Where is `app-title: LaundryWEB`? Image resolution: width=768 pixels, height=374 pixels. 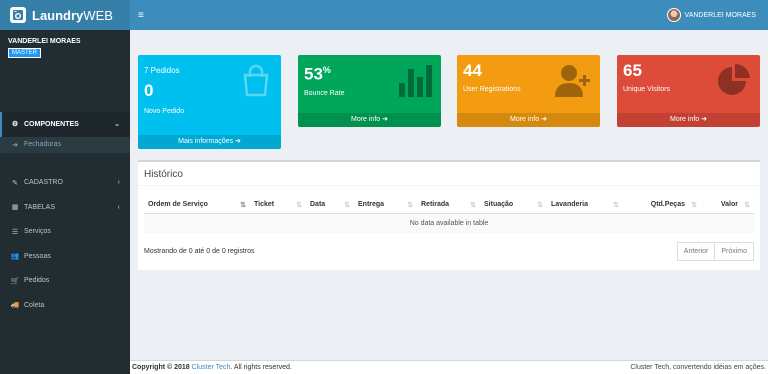 app-title: LaundryWEB is located at coordinates (72, 15).